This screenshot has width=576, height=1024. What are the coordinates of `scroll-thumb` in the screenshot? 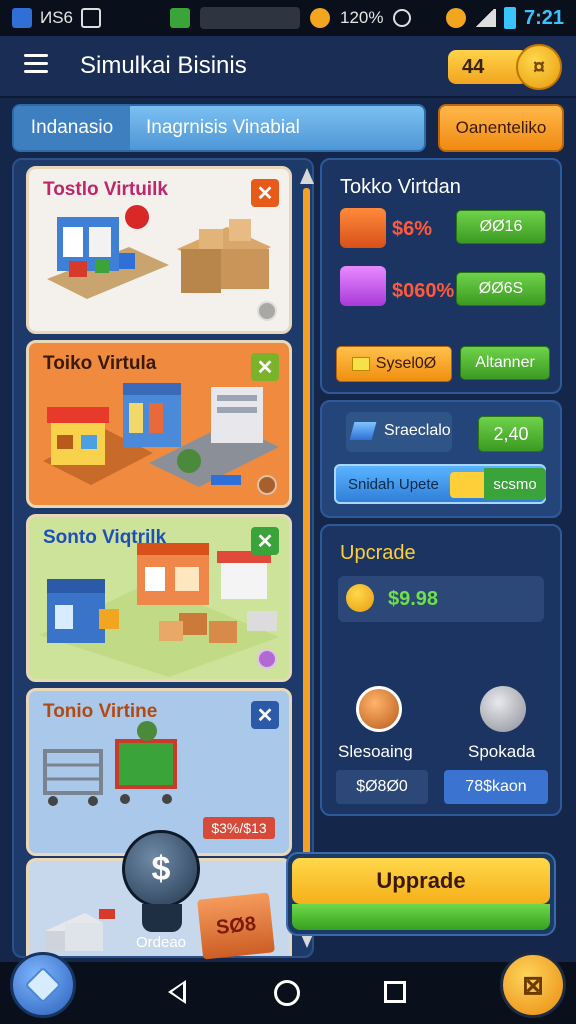 It's located at (306, 558).